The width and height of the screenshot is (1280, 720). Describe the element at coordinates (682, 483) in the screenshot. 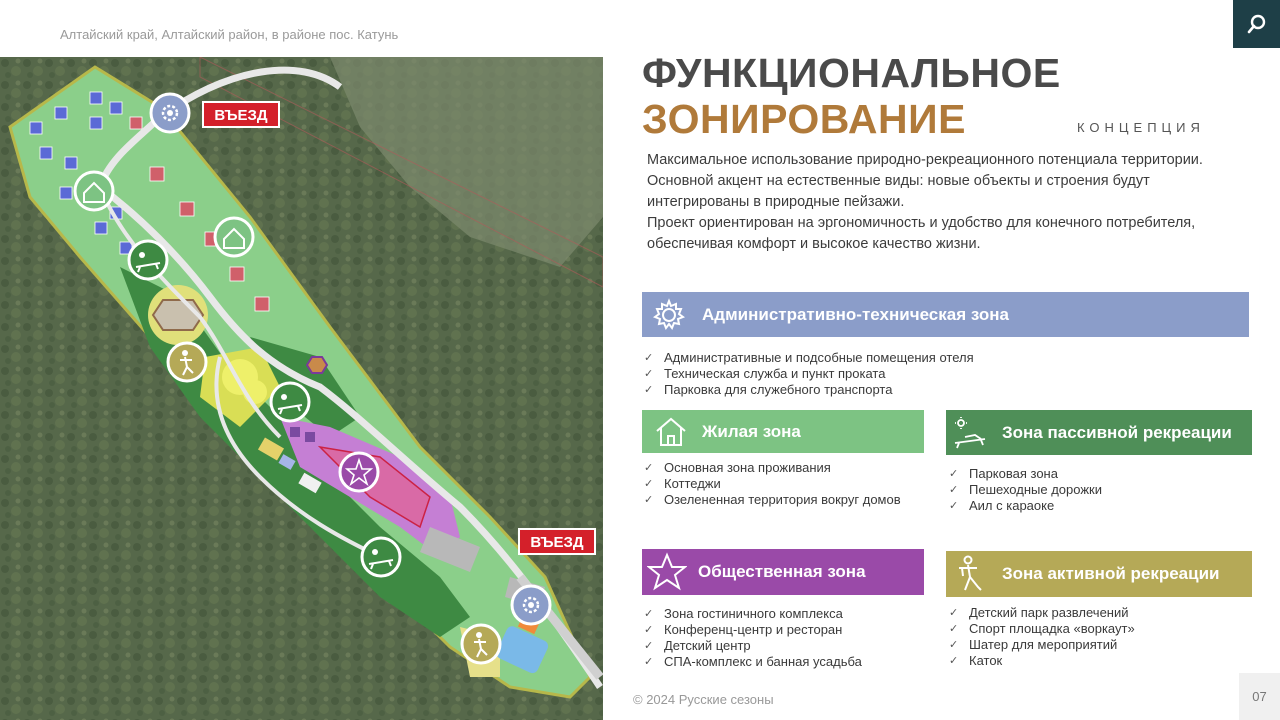

I see `list-item: ✓ Коттеджи` at that location.